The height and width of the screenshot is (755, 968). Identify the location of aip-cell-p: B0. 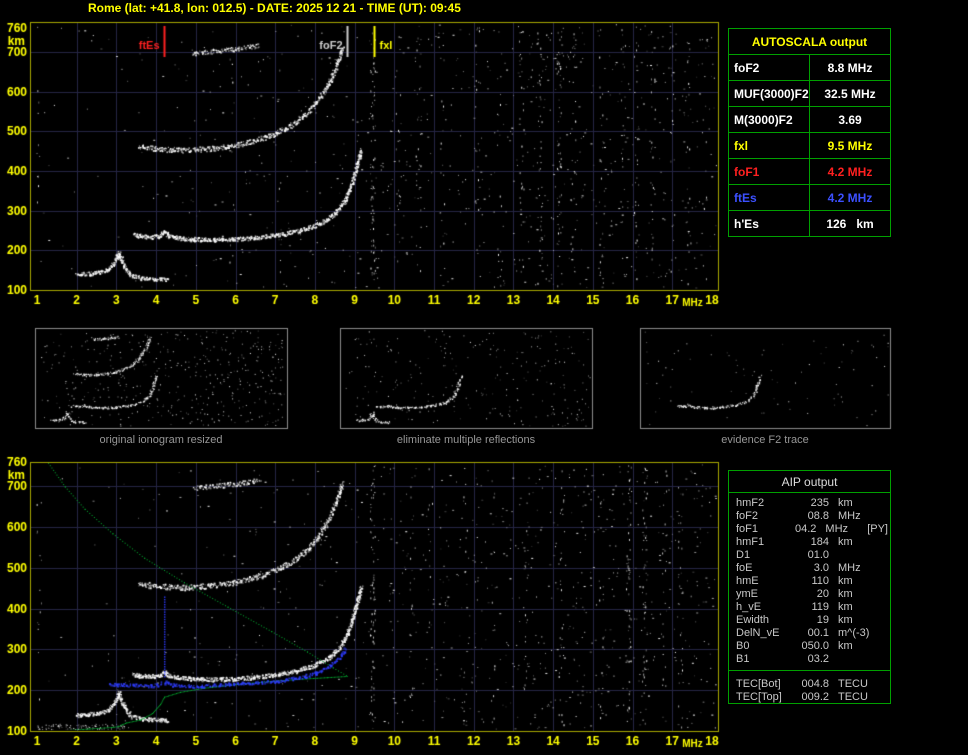
(743, 646).